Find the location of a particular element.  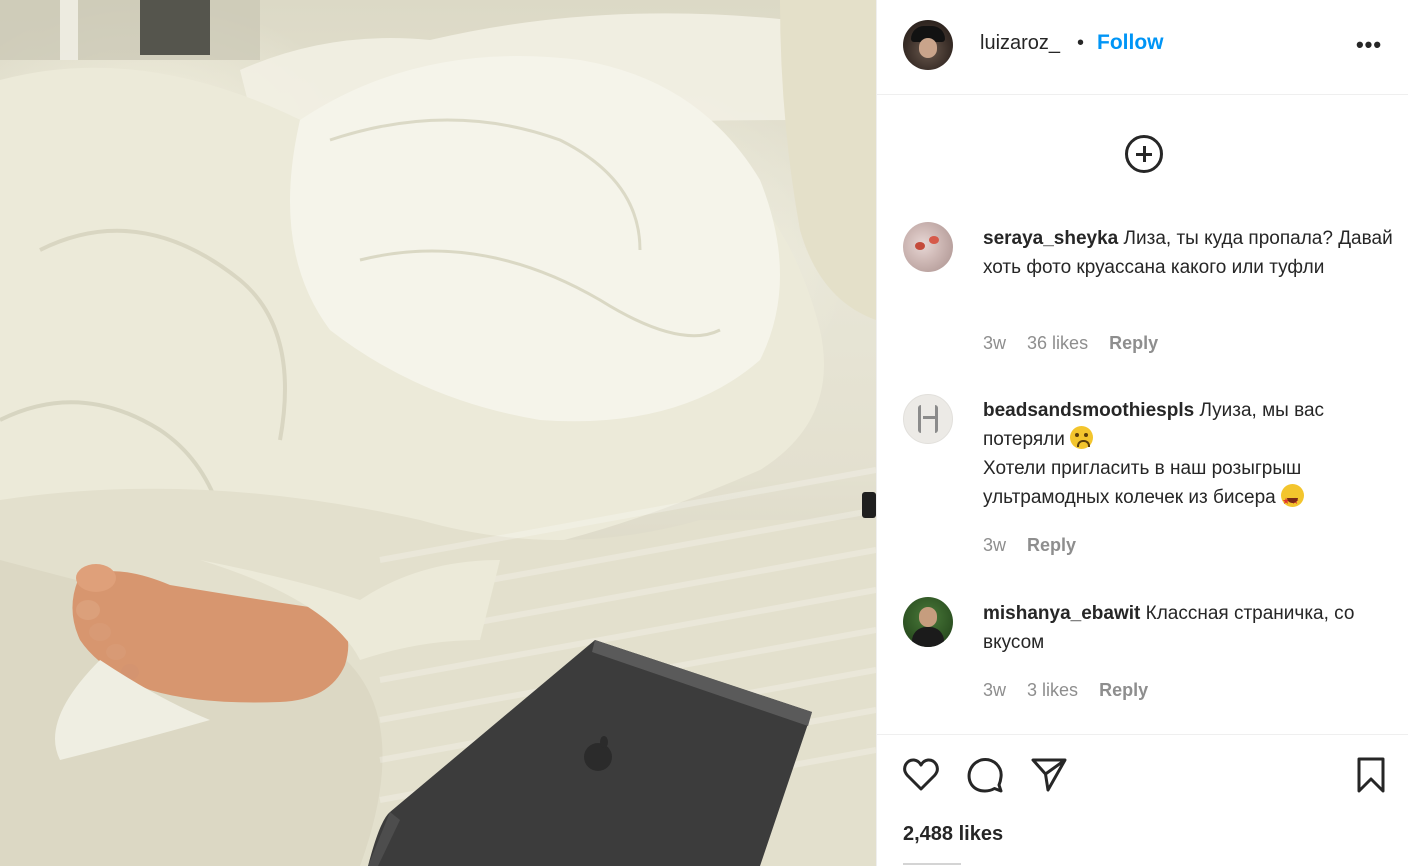

owner-avatar is located at coordinates (928, 45).